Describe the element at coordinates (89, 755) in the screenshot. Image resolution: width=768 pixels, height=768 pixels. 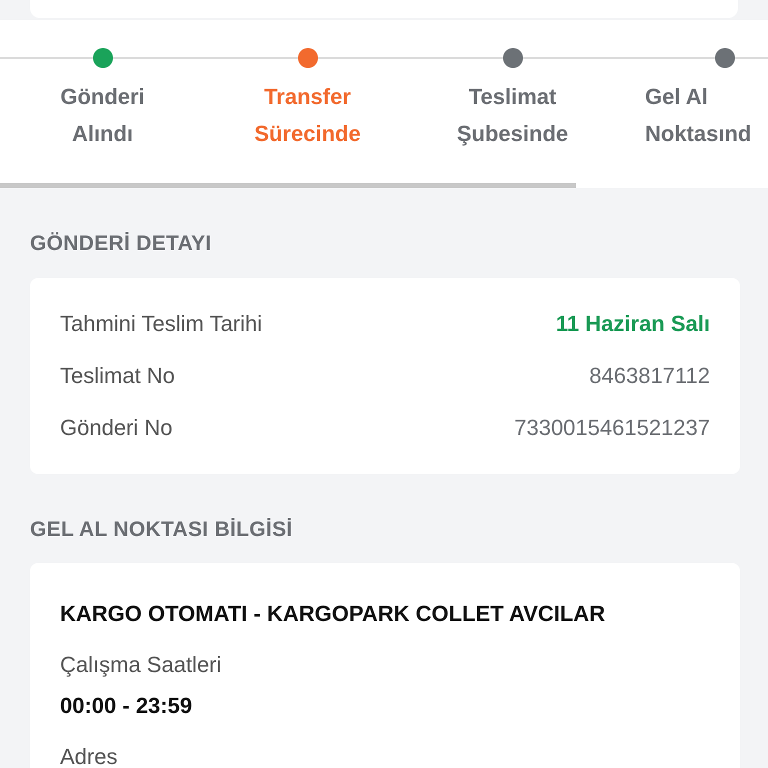
I see `field-label: Adres` at that location.